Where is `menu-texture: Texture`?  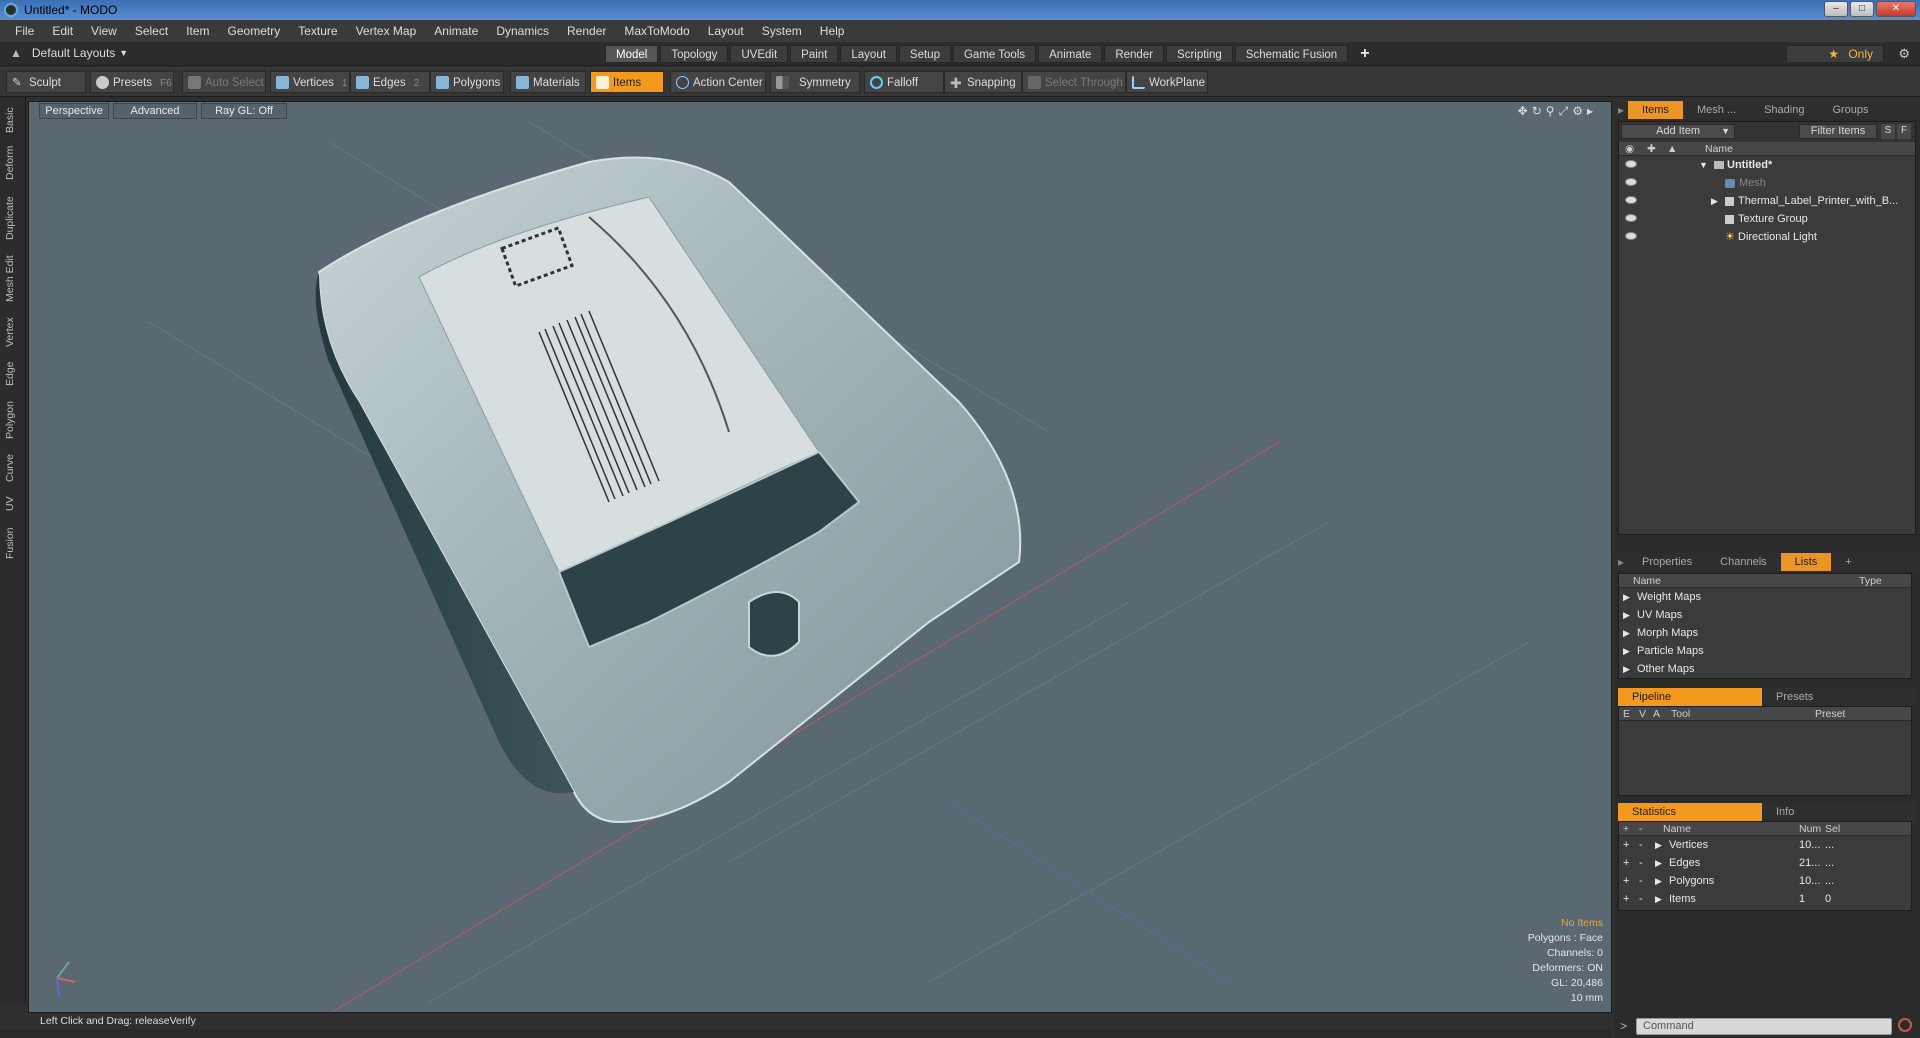 menu-texture: Texture is located at coordinates (317, 31).